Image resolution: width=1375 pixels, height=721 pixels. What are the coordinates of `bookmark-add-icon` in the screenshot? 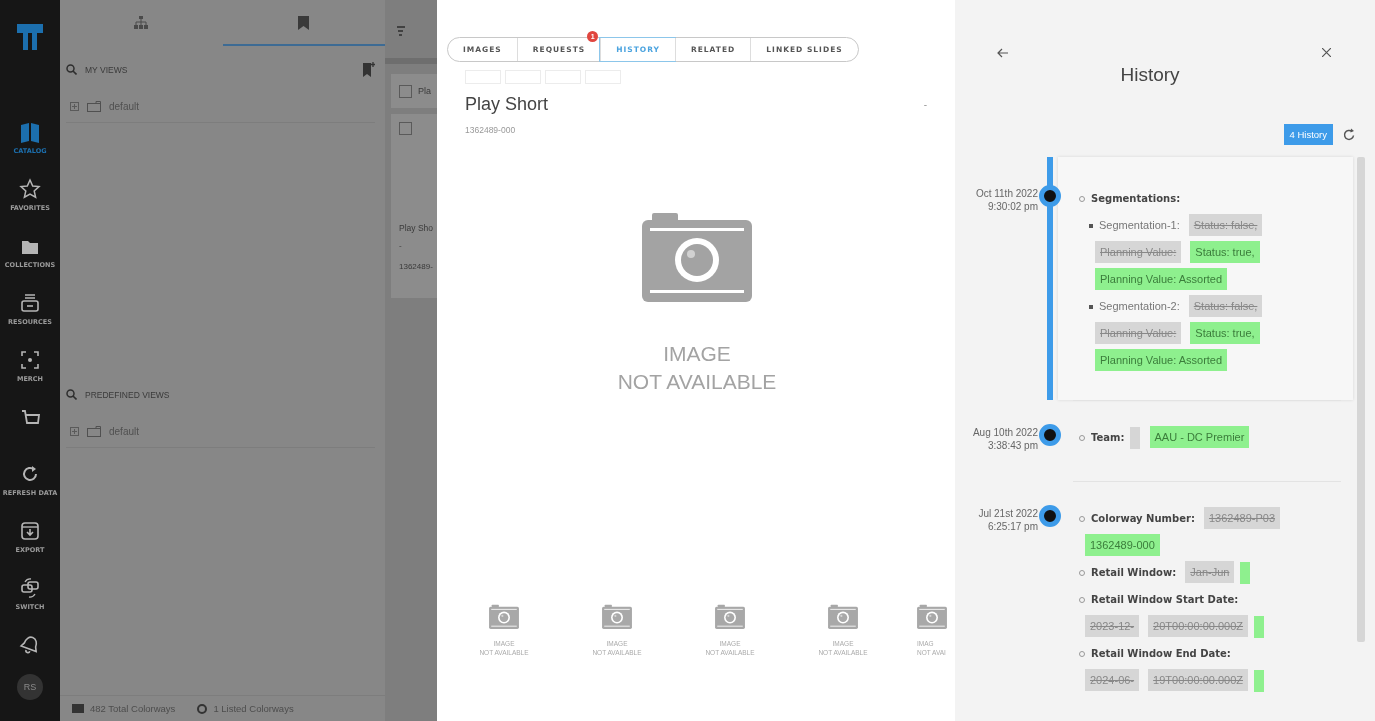 It's located at (369, 70).